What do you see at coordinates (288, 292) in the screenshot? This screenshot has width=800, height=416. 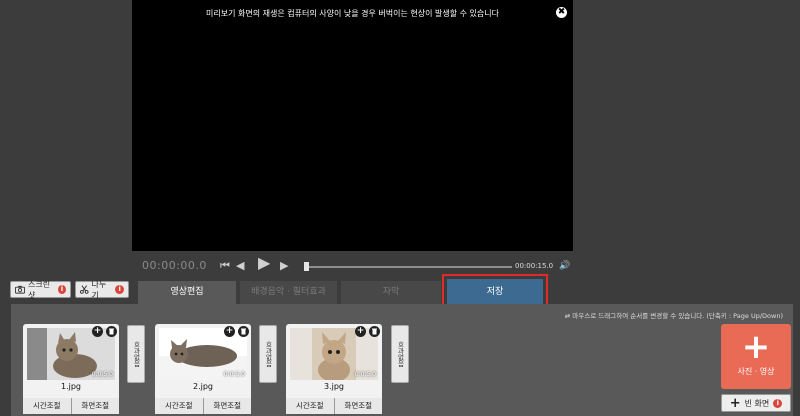 I see `tab-music-filter: 배경음악 · 필터효과` at bounding box center [288, 292].